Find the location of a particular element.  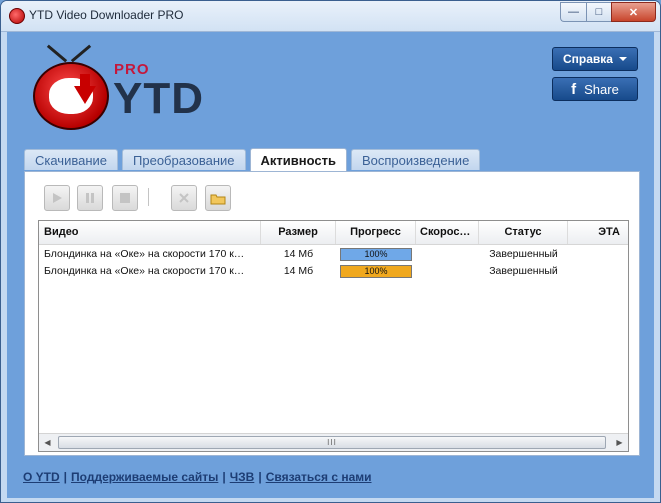

column-video: Видео is located at coordinates (150, 232).